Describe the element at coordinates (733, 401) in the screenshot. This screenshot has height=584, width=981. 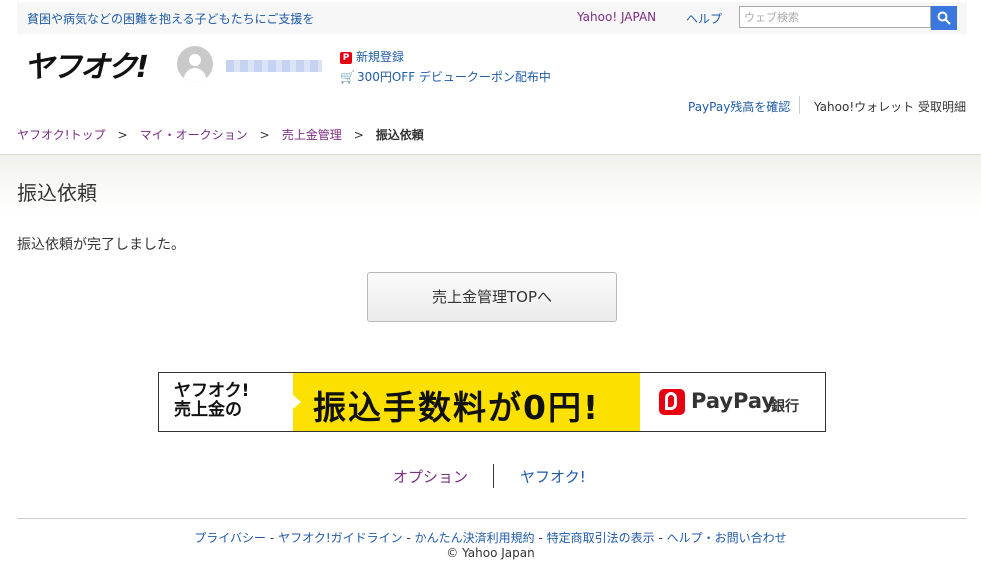
I see `paypay-brand: PayPay` at that location.